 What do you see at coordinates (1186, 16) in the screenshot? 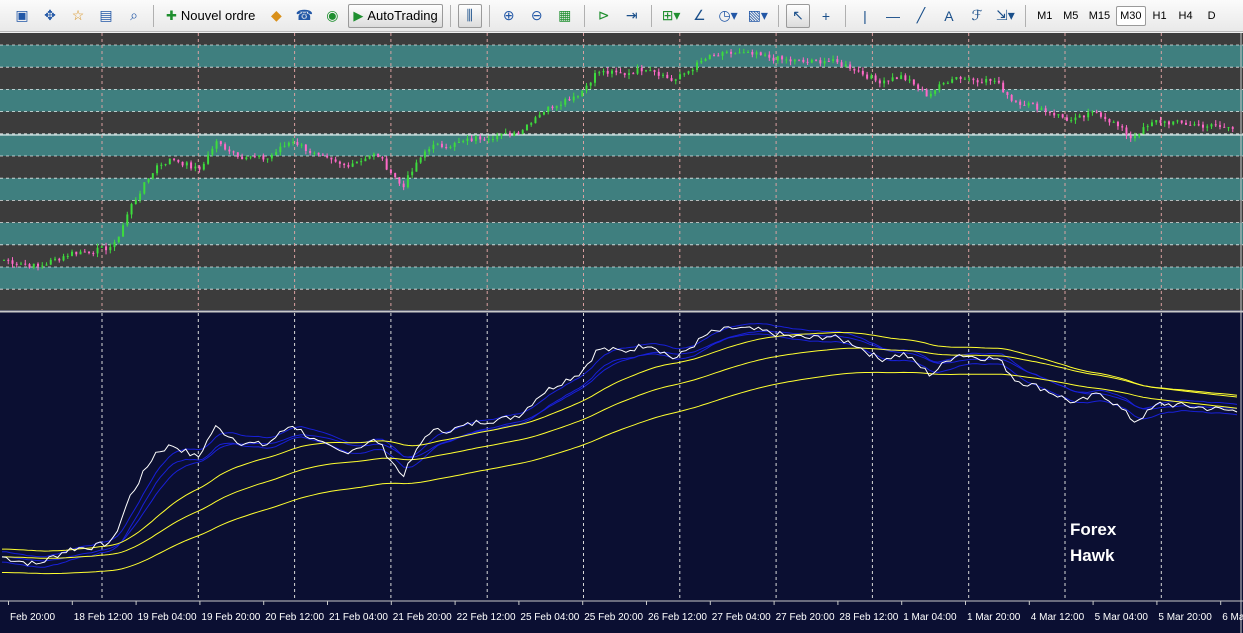
I see `timeframe-h4: H4` at bounding box center [1186, 16].